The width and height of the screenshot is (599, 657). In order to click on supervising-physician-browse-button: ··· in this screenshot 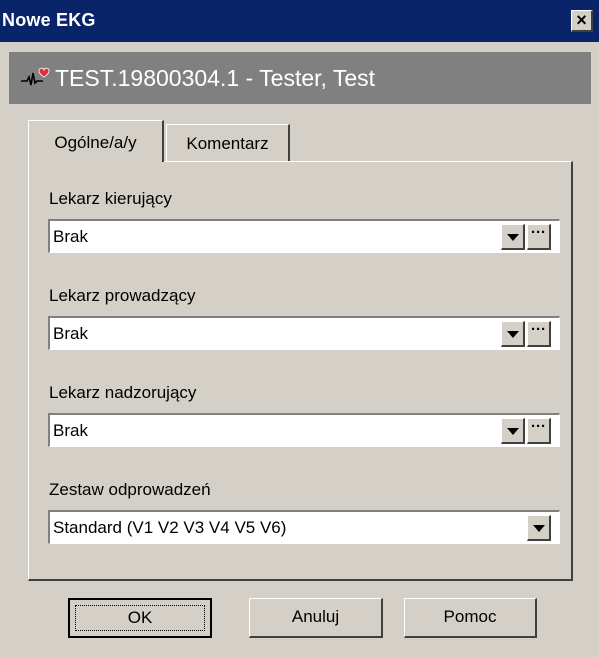, I will do `click(539, 431)`.